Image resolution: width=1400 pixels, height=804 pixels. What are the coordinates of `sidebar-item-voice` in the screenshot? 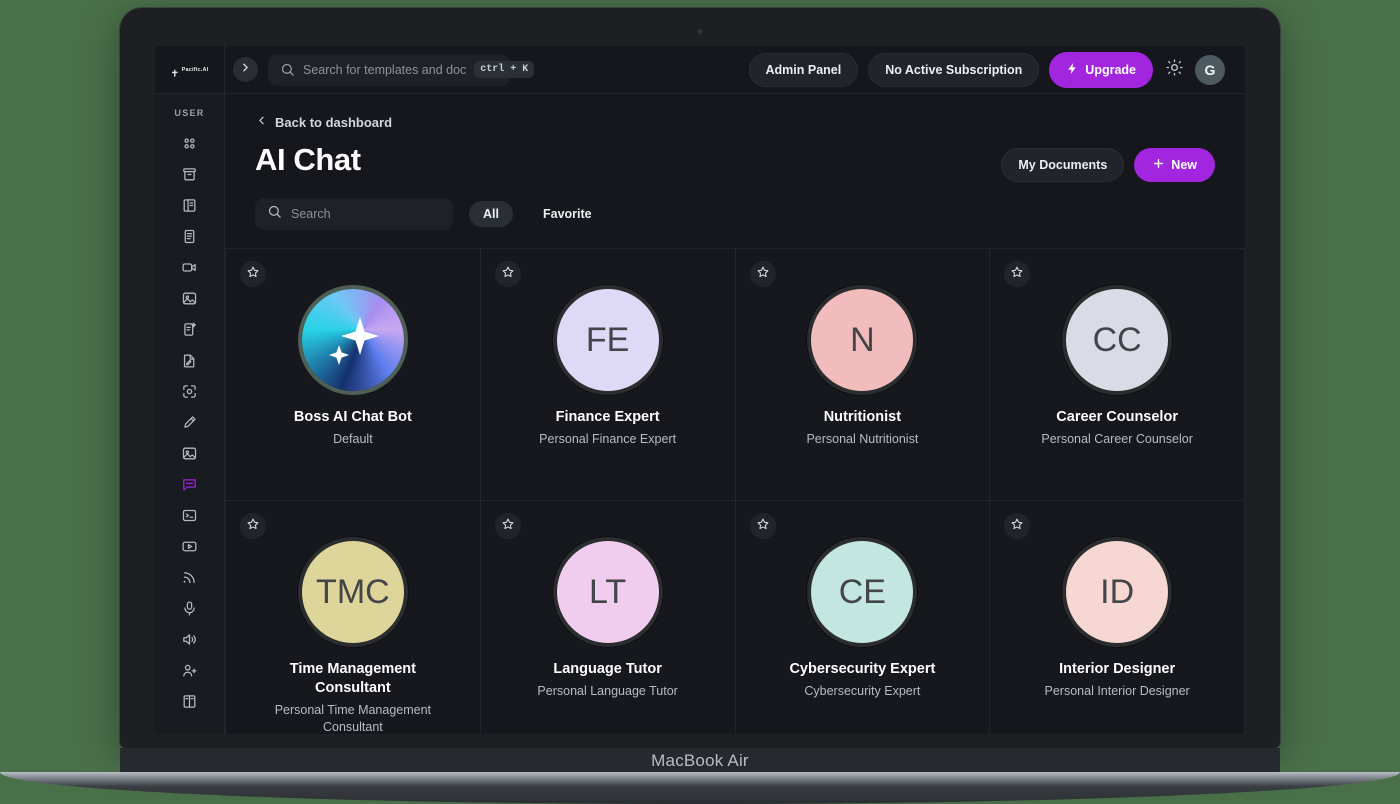 It's located at (190, 610).